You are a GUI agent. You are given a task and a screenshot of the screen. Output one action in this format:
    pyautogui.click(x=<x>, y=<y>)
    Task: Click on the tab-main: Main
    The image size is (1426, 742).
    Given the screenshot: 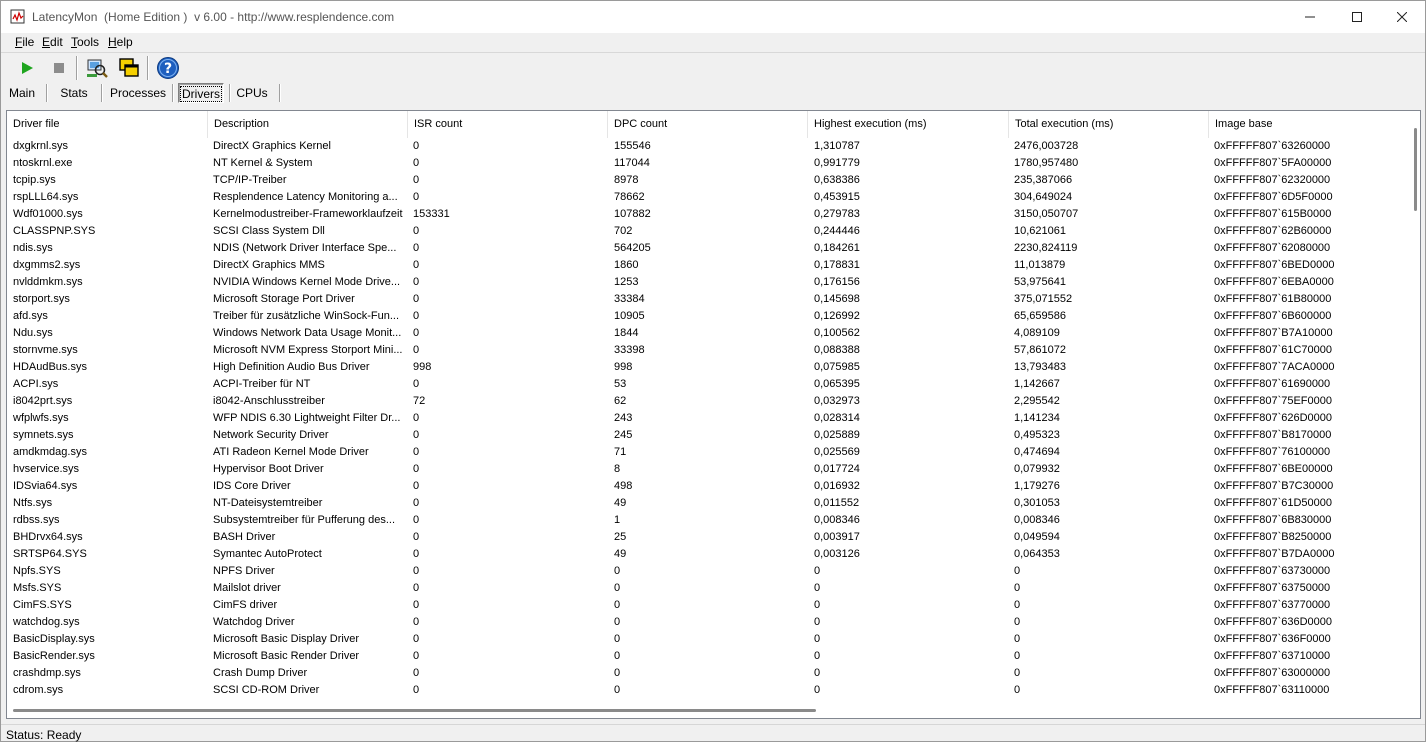 What is the action you would take?
    pyautogui.click(x=22, y=93)
    